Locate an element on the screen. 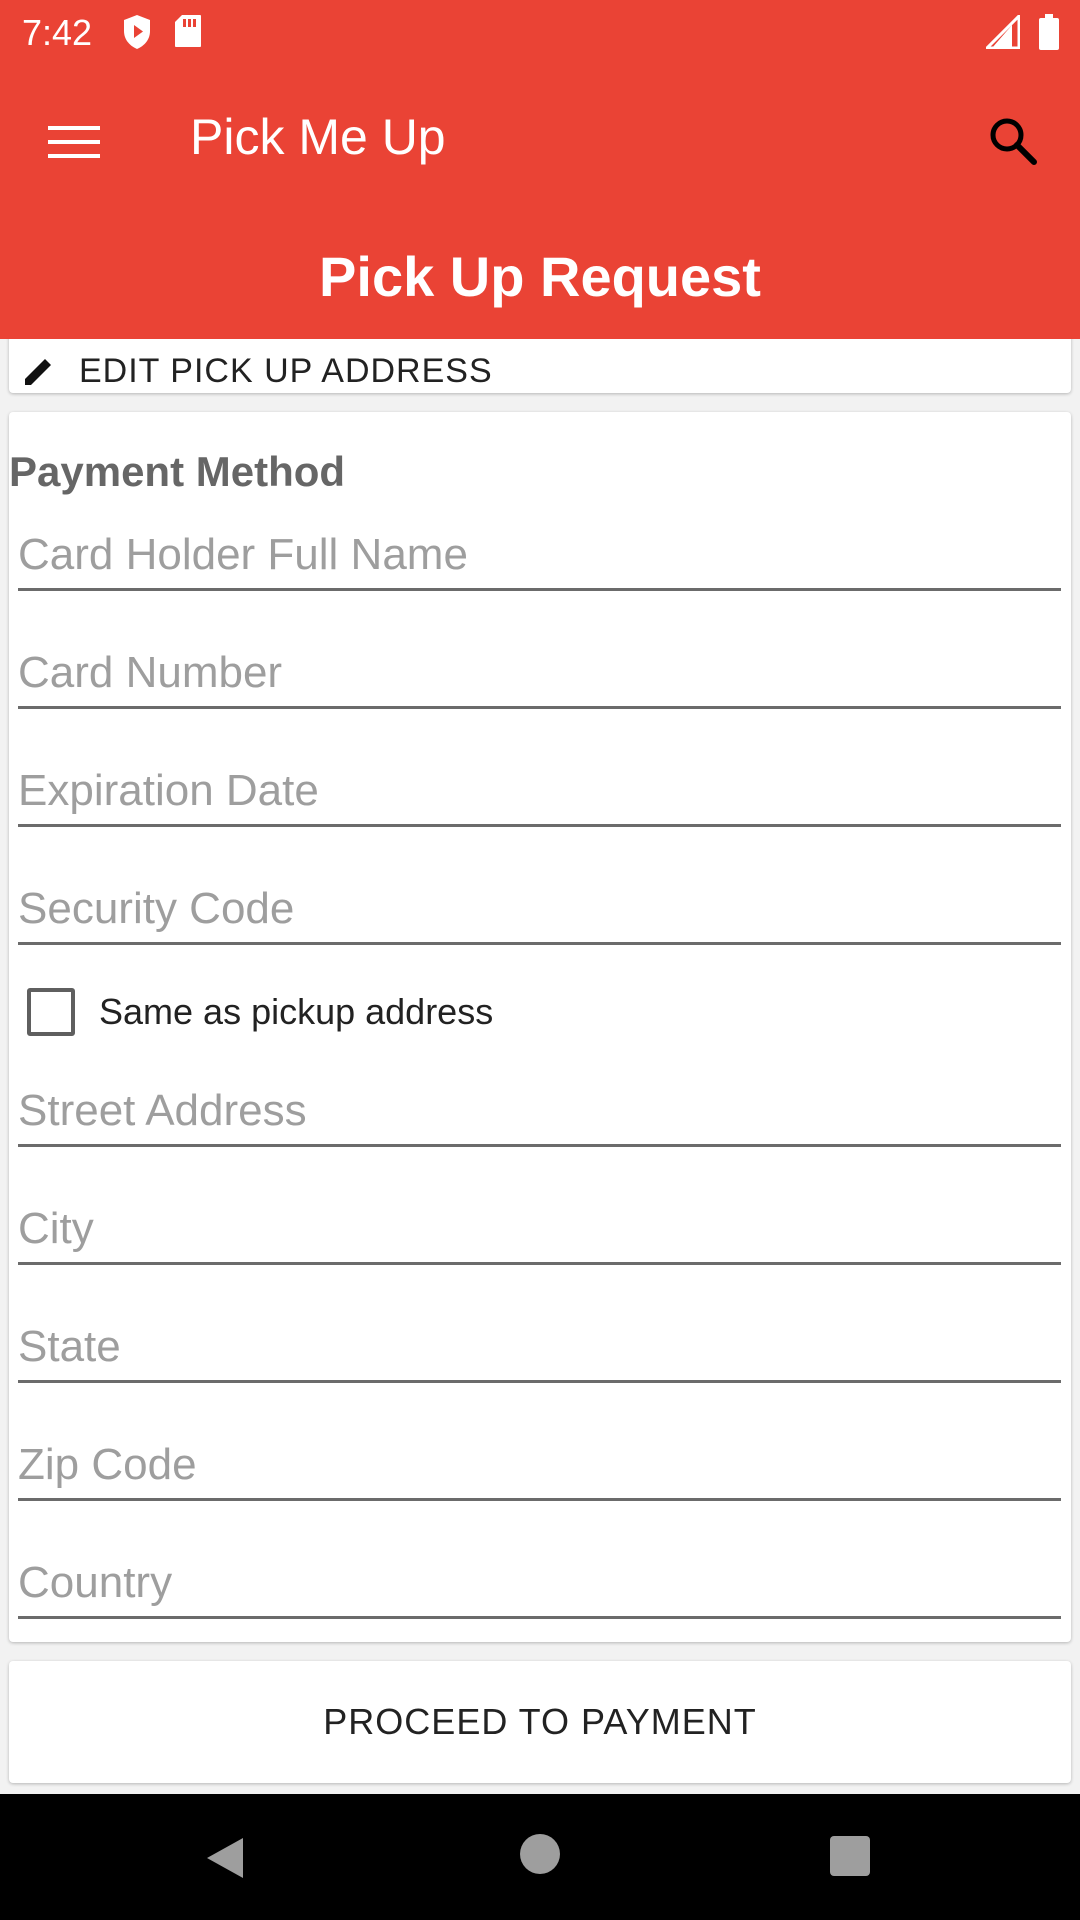 This screenshot has width=1080, height=1920. status-right-icons is located at coordinates (1021, 33).